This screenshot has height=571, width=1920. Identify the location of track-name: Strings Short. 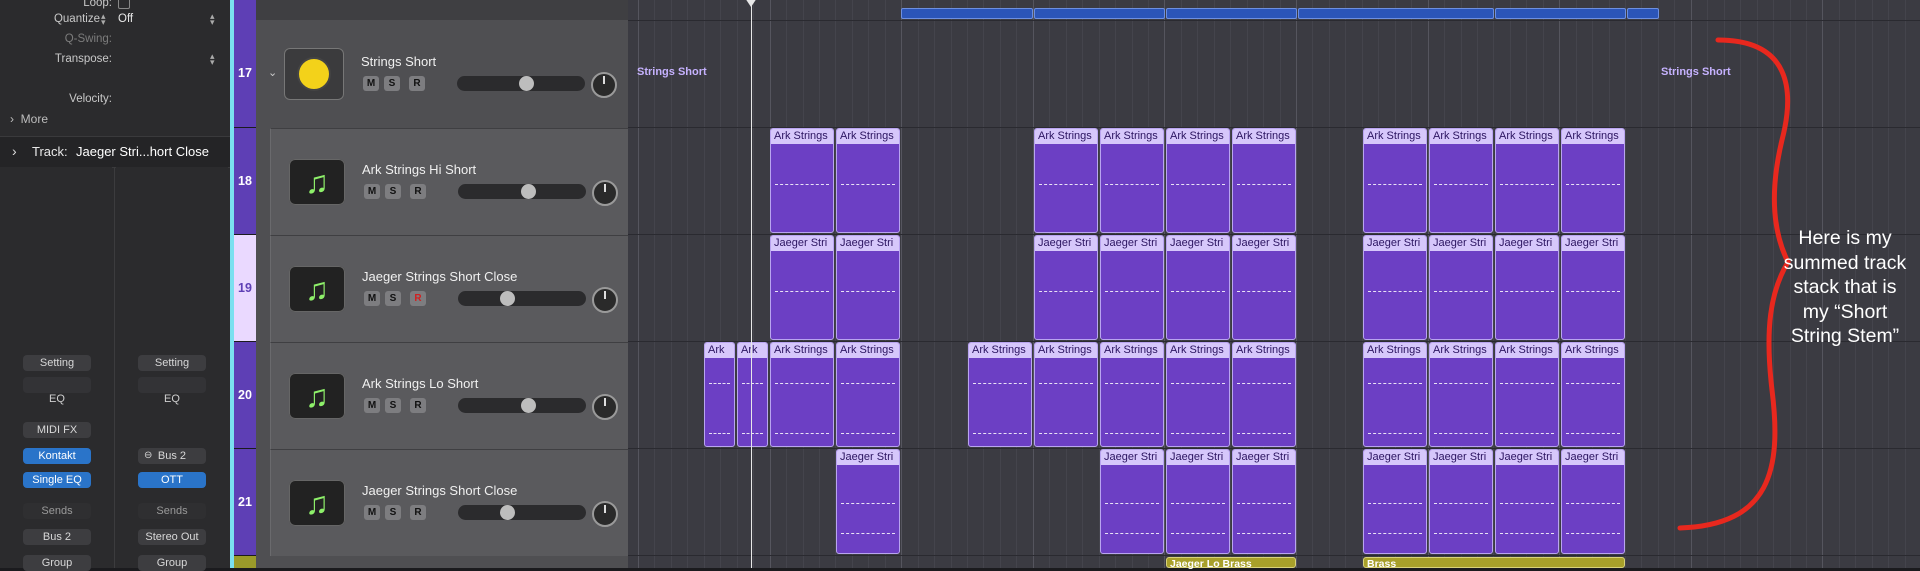
(398, 61).